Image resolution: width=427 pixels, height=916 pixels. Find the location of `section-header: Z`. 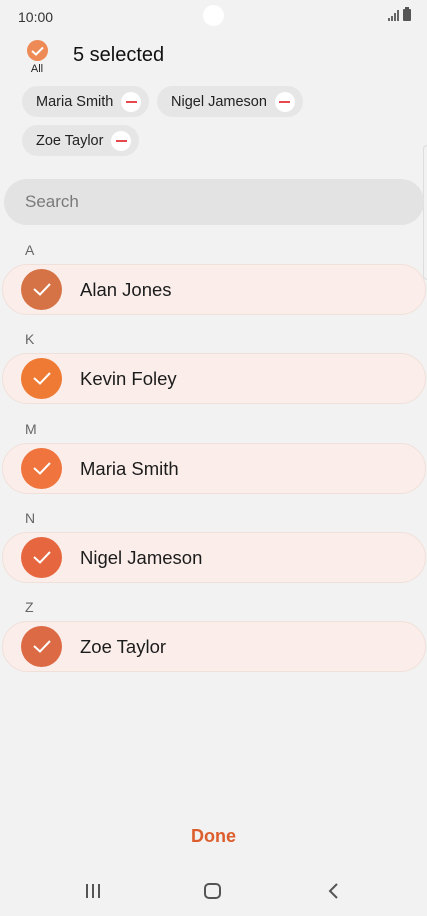

section-header: Z is located at coordinates (29, 607).